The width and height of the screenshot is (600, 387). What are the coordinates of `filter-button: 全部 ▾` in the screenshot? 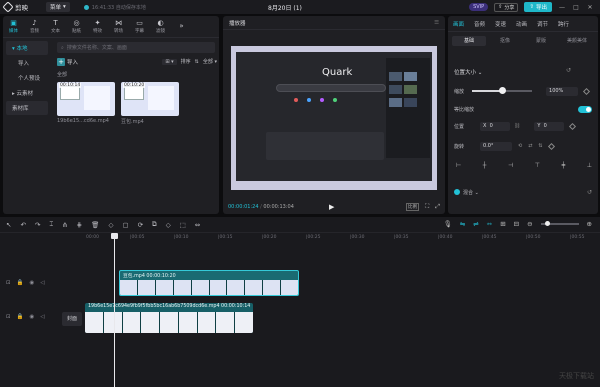 It's located at (210, 61).